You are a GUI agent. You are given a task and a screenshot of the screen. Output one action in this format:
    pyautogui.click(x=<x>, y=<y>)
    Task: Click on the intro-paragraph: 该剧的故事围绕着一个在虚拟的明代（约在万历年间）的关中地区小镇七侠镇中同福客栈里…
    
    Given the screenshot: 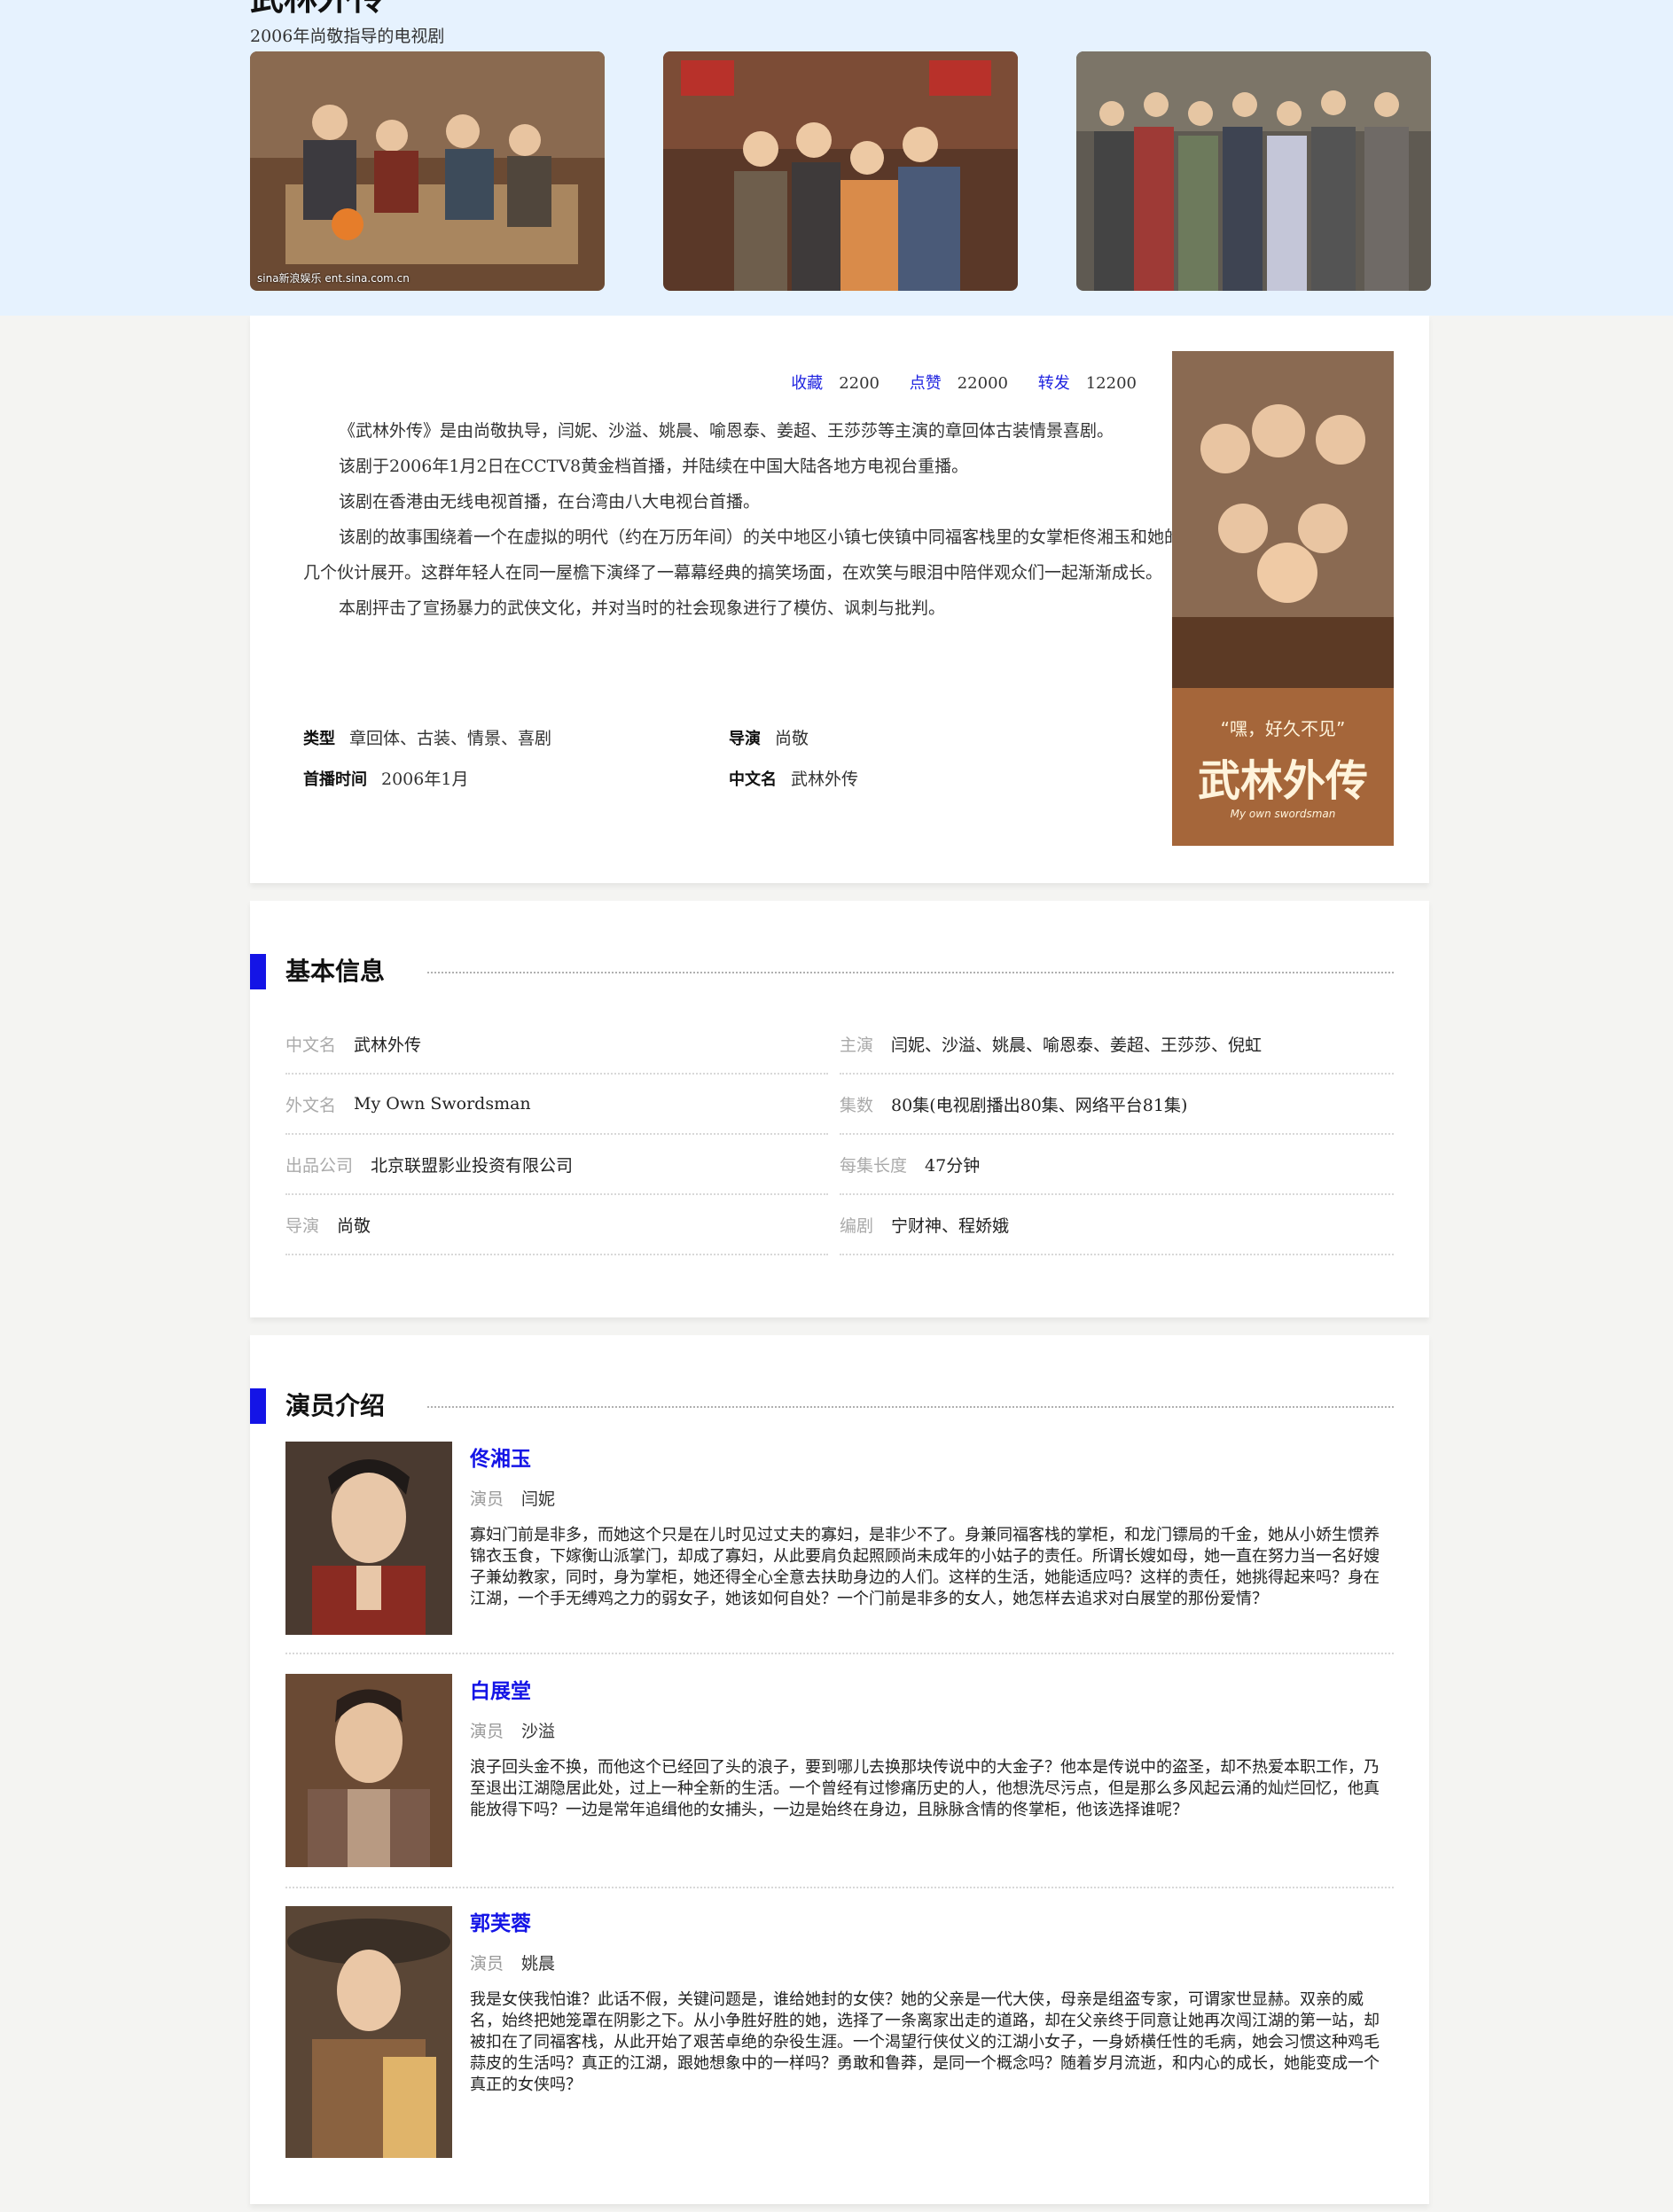 What is the action you would take?
    pyautogui.click(x=742, y=555)
    